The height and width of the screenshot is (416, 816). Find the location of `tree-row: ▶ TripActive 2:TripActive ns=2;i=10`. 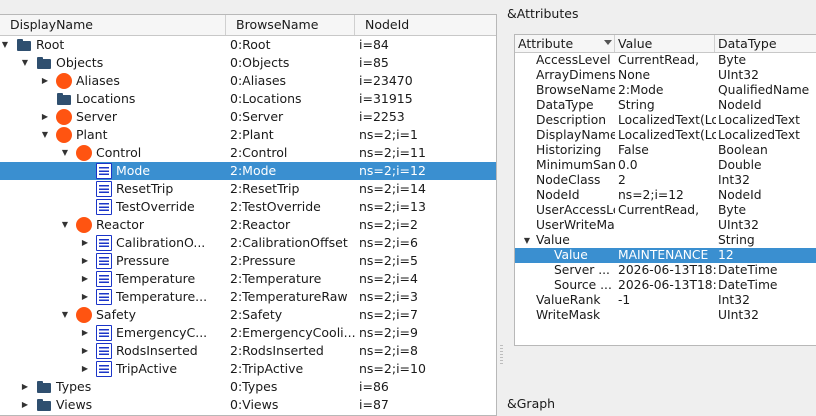

tree-row: ▶ TripActive 2:TripActive ns=2;i=10 is located at coordinates (248, 369).